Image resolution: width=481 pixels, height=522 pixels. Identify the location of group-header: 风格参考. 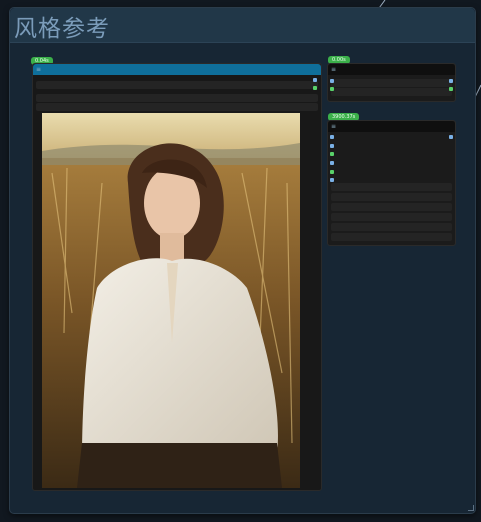
(242, 25).